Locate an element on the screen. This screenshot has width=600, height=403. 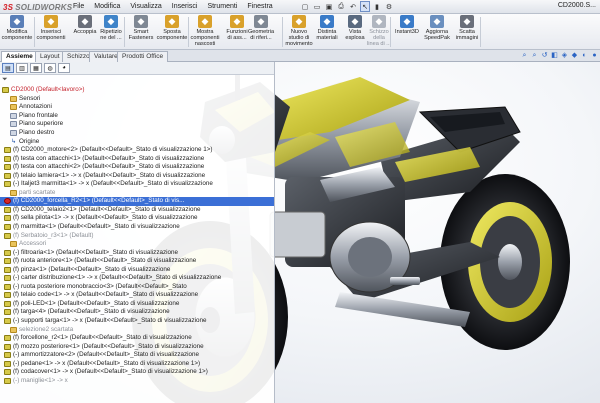
tree-folder: Accessori is located at coordinates (137, 244).